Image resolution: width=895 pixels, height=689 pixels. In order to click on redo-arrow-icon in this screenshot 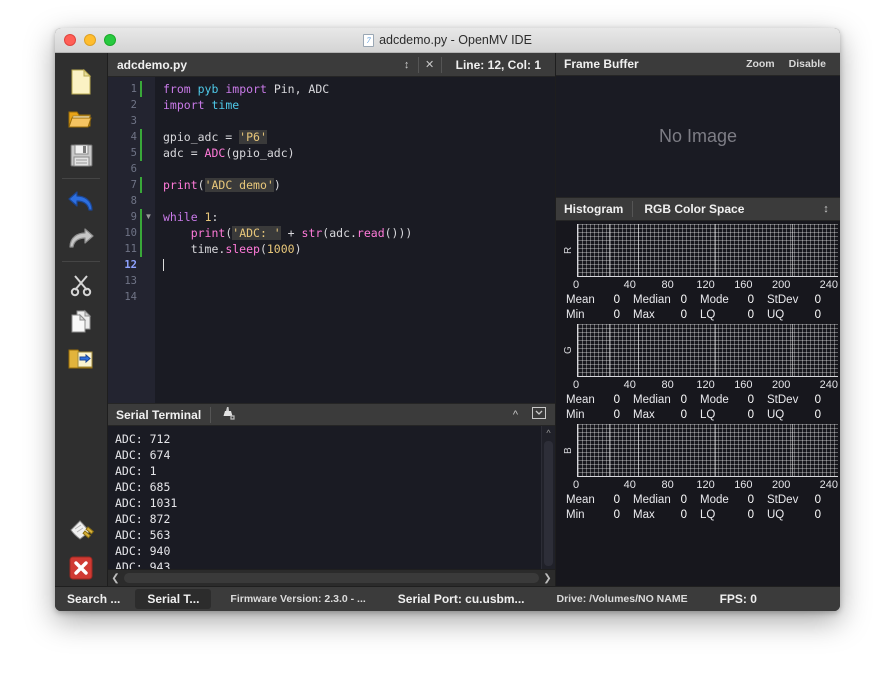, I will do `click(81, 237)`.